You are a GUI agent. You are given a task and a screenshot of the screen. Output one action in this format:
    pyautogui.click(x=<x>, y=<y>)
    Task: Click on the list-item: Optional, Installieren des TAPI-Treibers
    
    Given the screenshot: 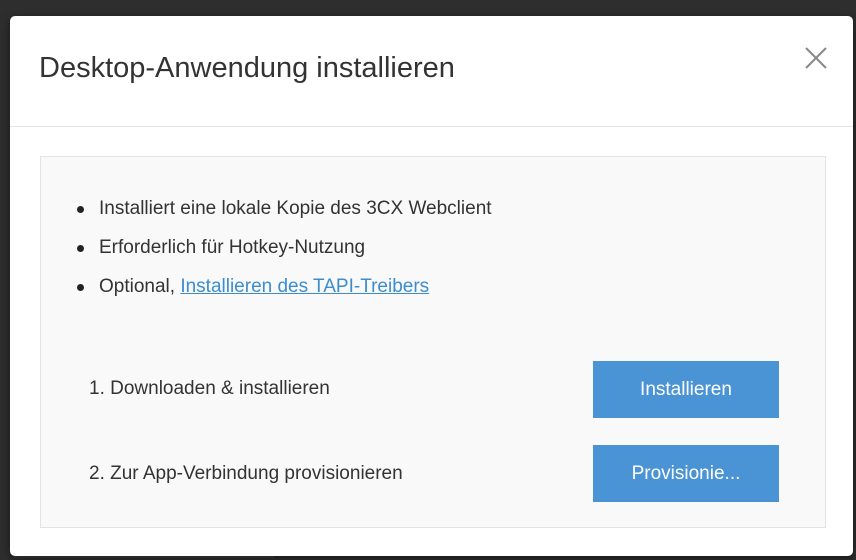 What is the action you would take?
    pyautogui.click(x=284, y=294)
    